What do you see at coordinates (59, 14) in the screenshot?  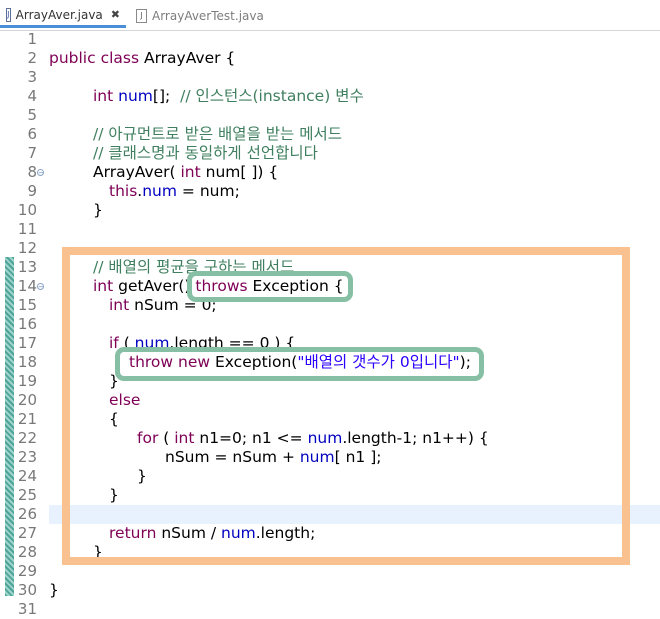 I see `tab-label: ArrayAver.java` at bounding box center [59, 14].